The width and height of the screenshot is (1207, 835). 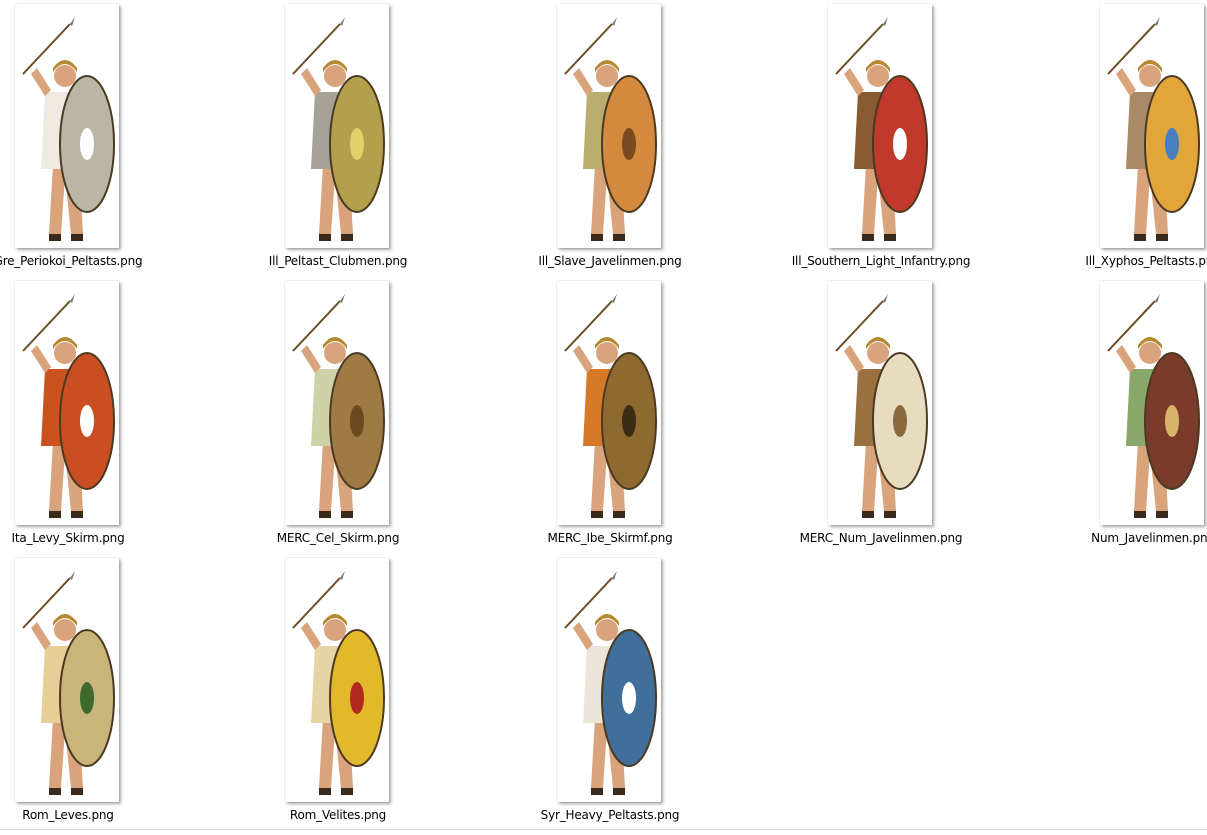 I want to click on file-name-label: Syr_Heavy_Peltasts.png, so click(x=610, y=815).